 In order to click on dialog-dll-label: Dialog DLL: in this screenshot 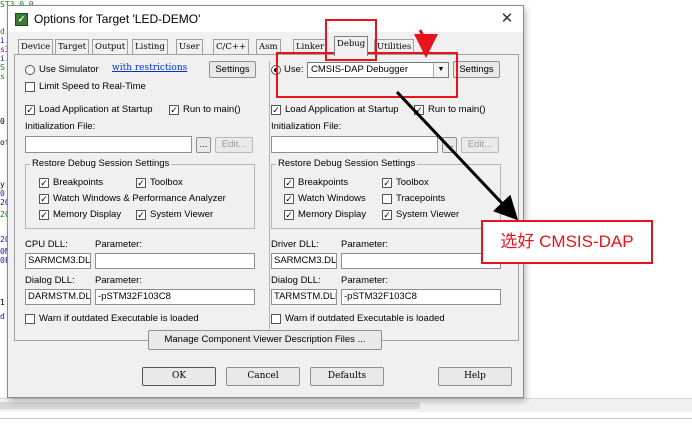, I will do `click(50, 280)`.